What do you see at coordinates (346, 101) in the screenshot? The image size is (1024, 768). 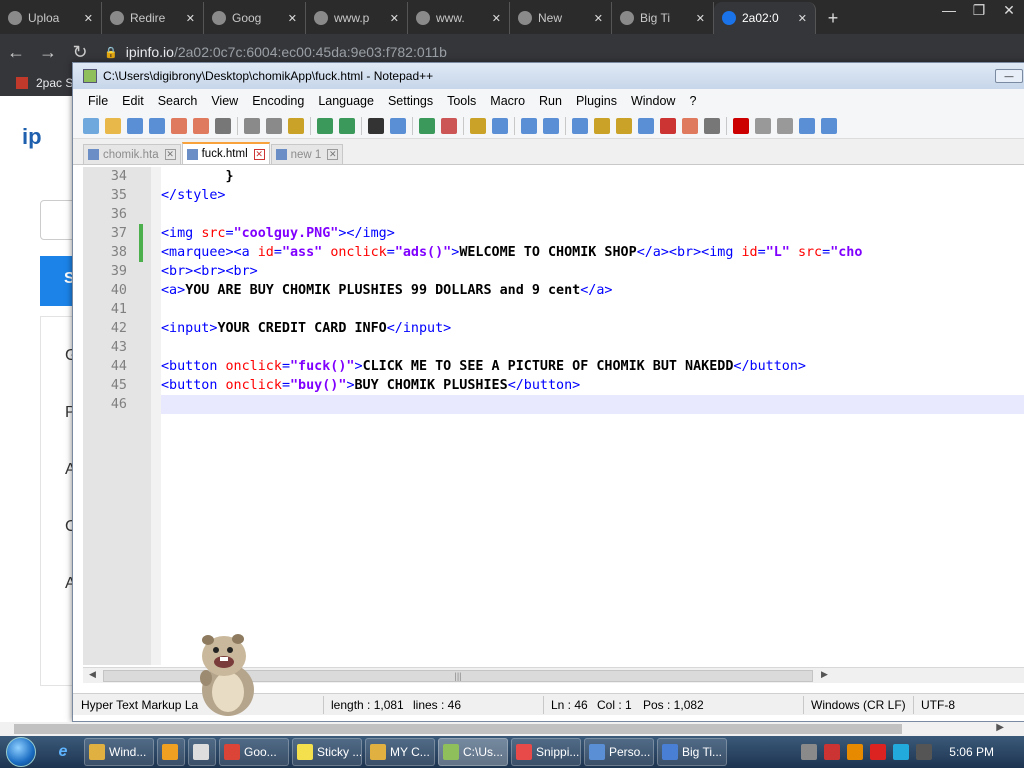 I see `menu-item: Language` at bounding box center [346, 101].